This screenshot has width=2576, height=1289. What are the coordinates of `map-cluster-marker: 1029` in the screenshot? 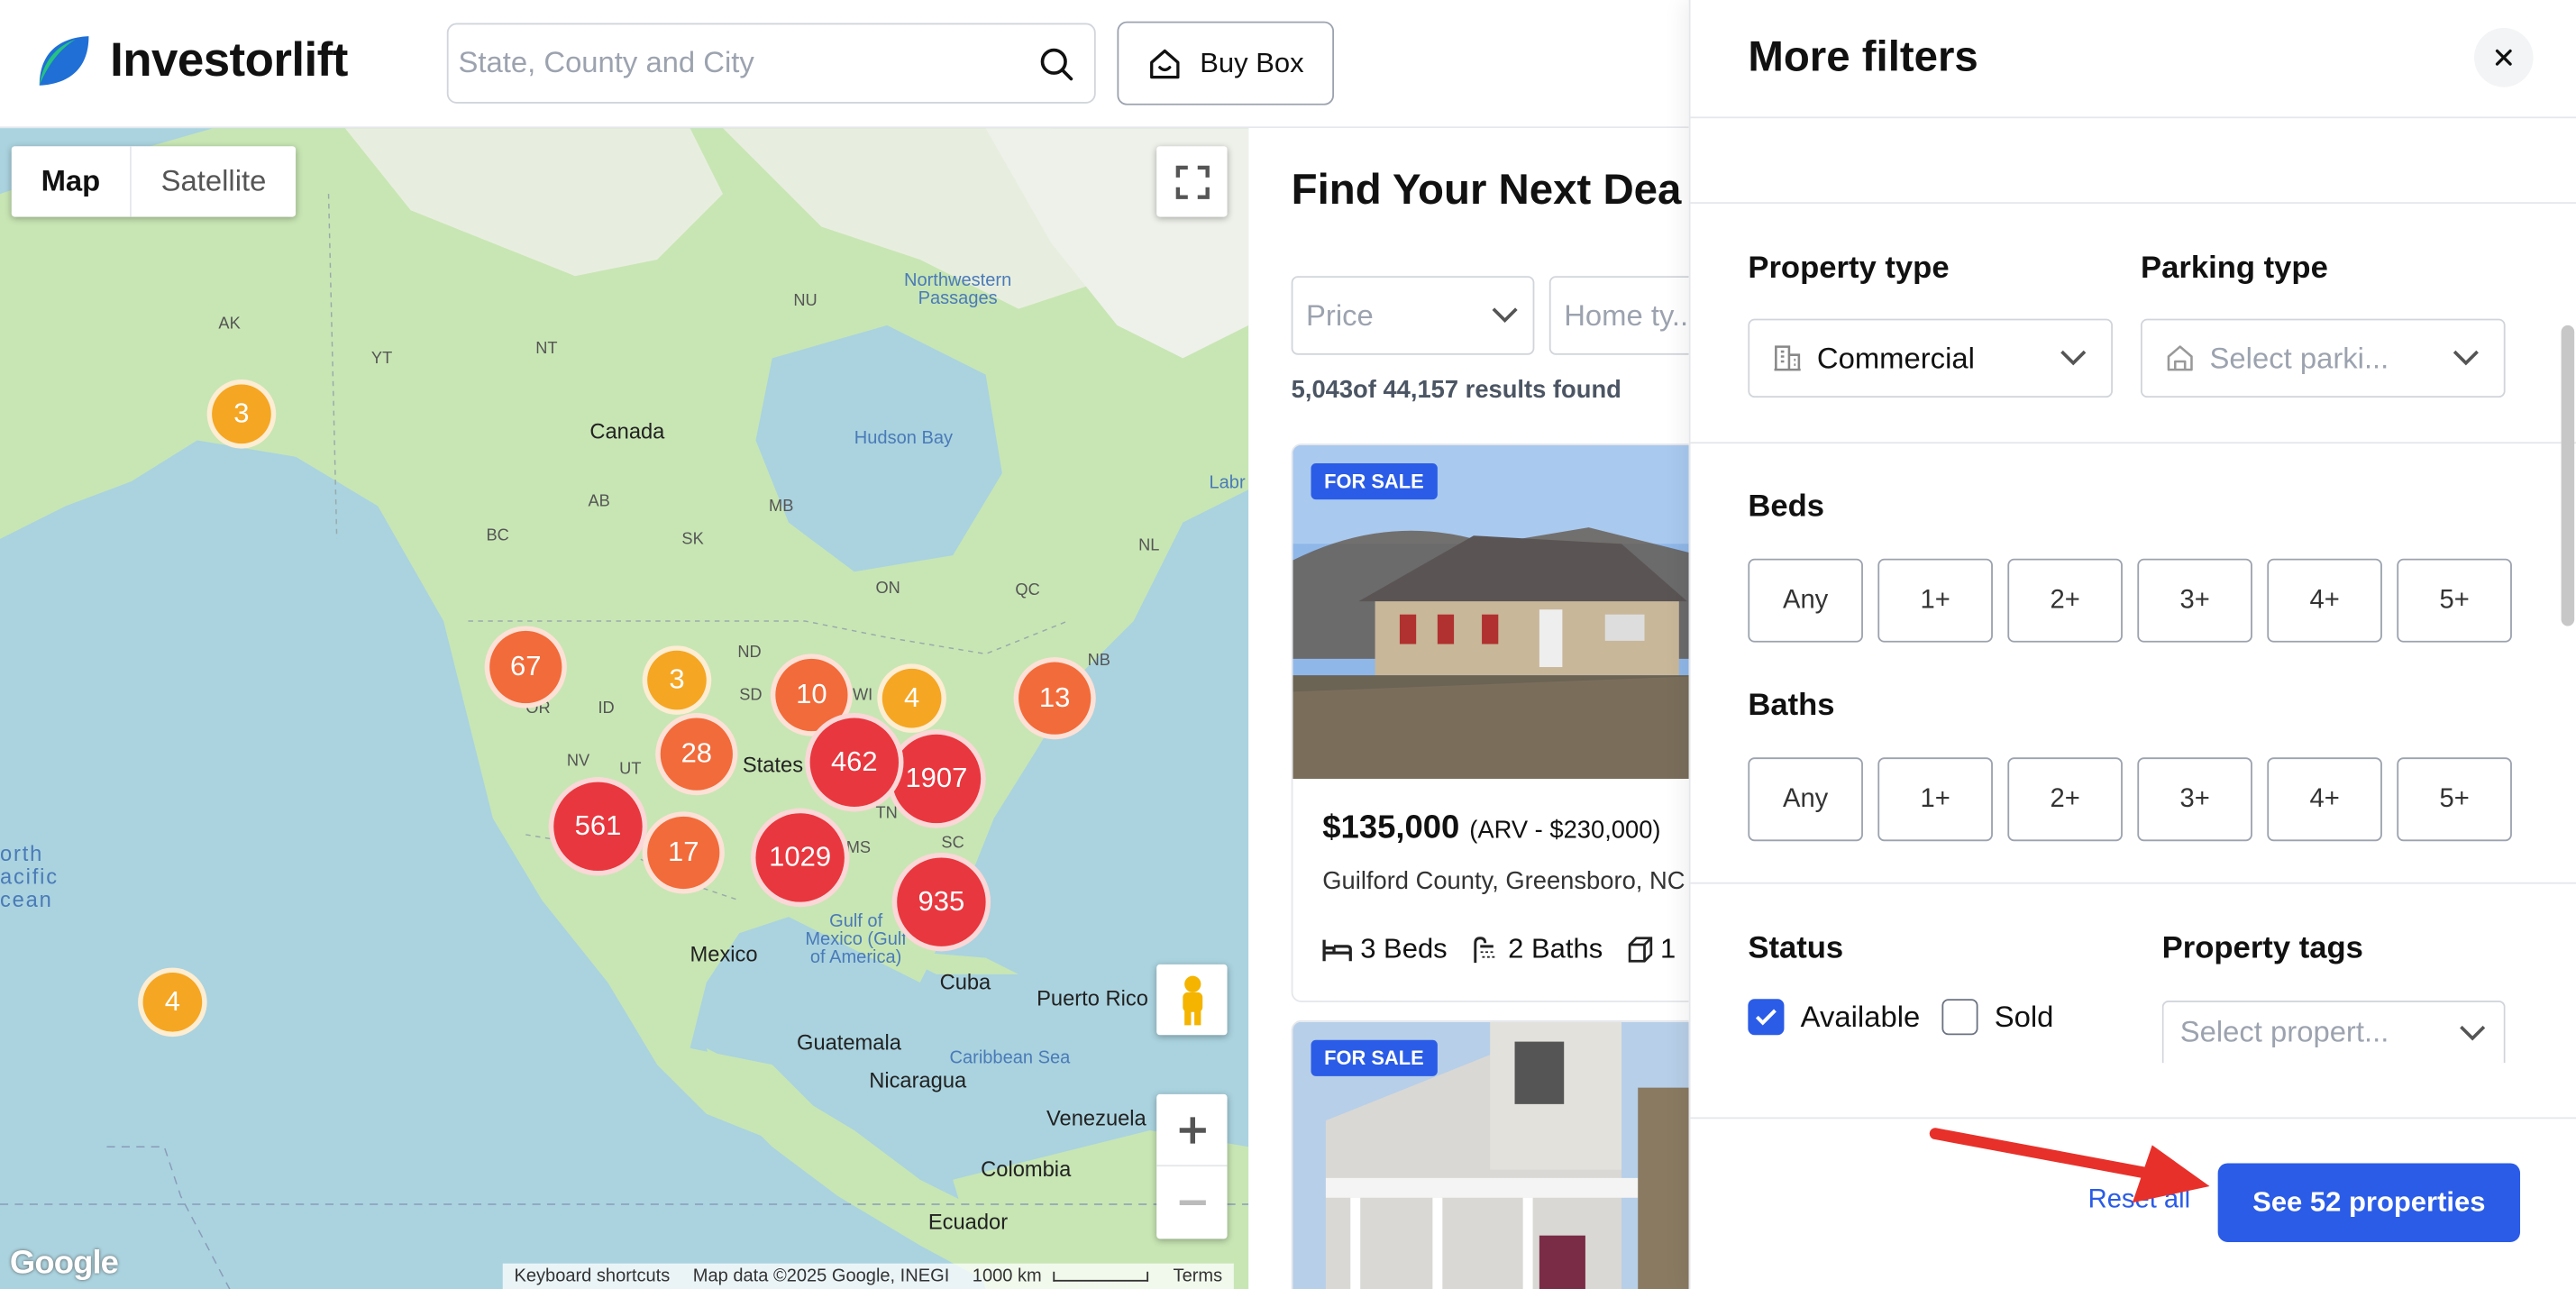 It's located at (800, 858).